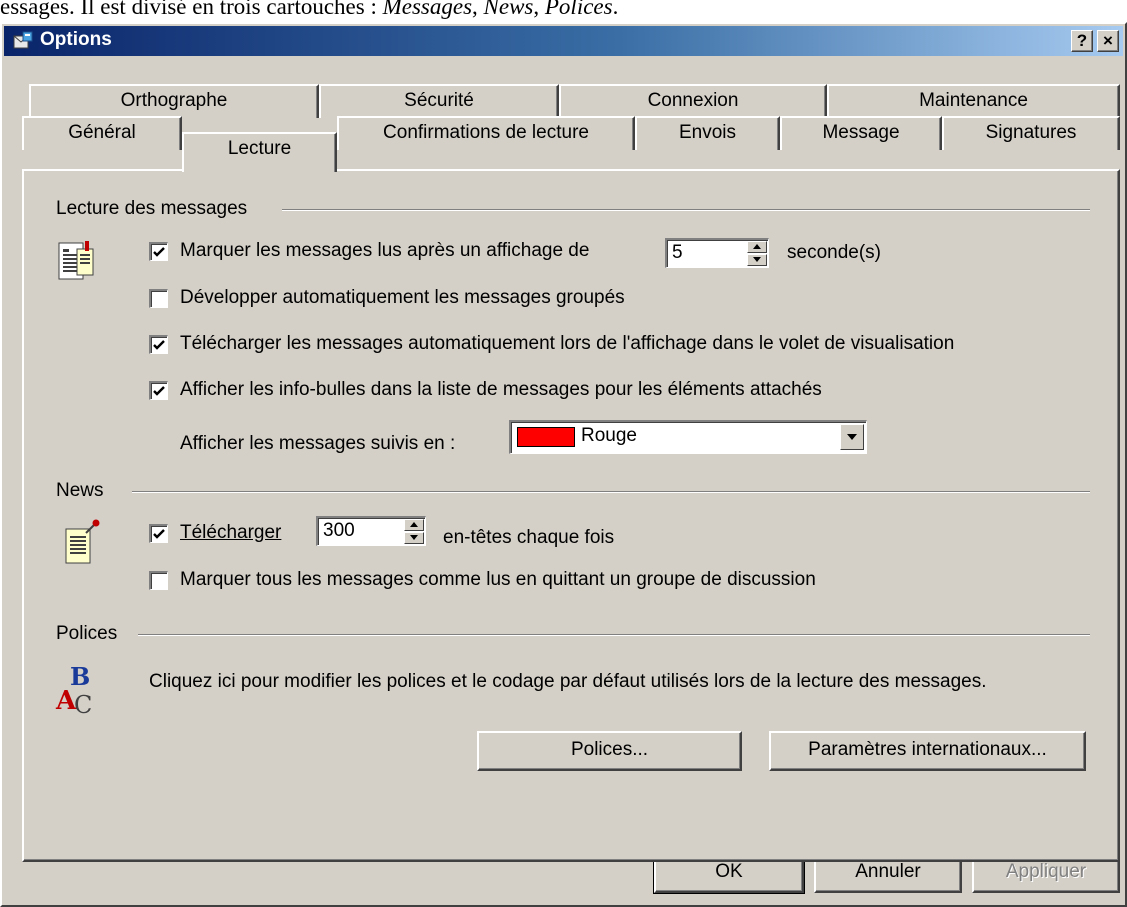 The height and width of the screenshot is (907, 1127). I want to click on watched-color-value: Rouge, so click(609, 435).